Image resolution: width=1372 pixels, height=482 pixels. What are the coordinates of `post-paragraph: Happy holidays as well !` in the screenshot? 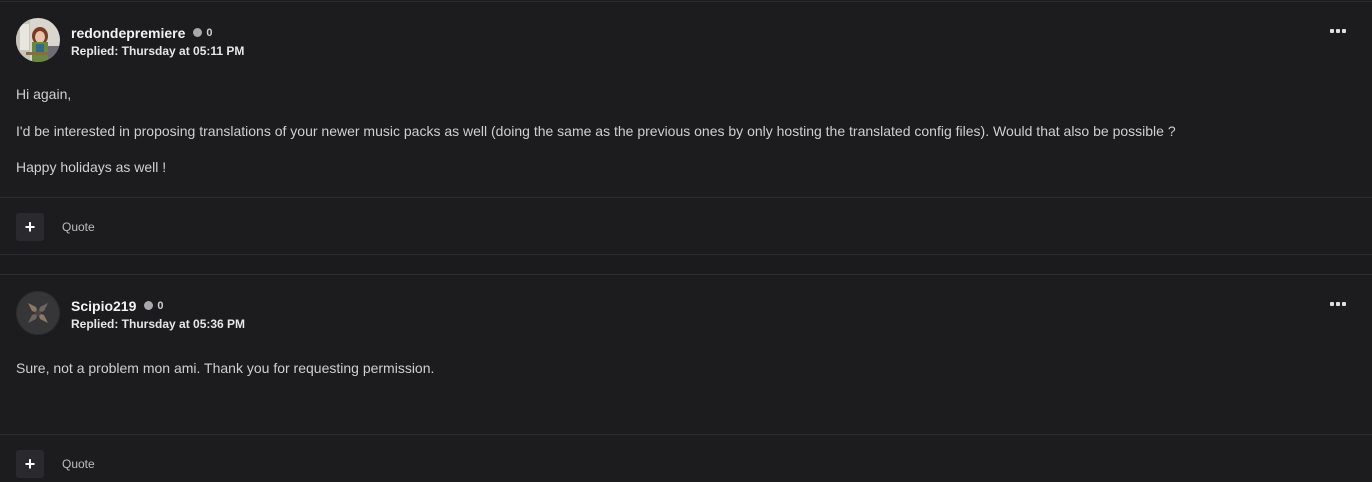 It's located at (91, 167).